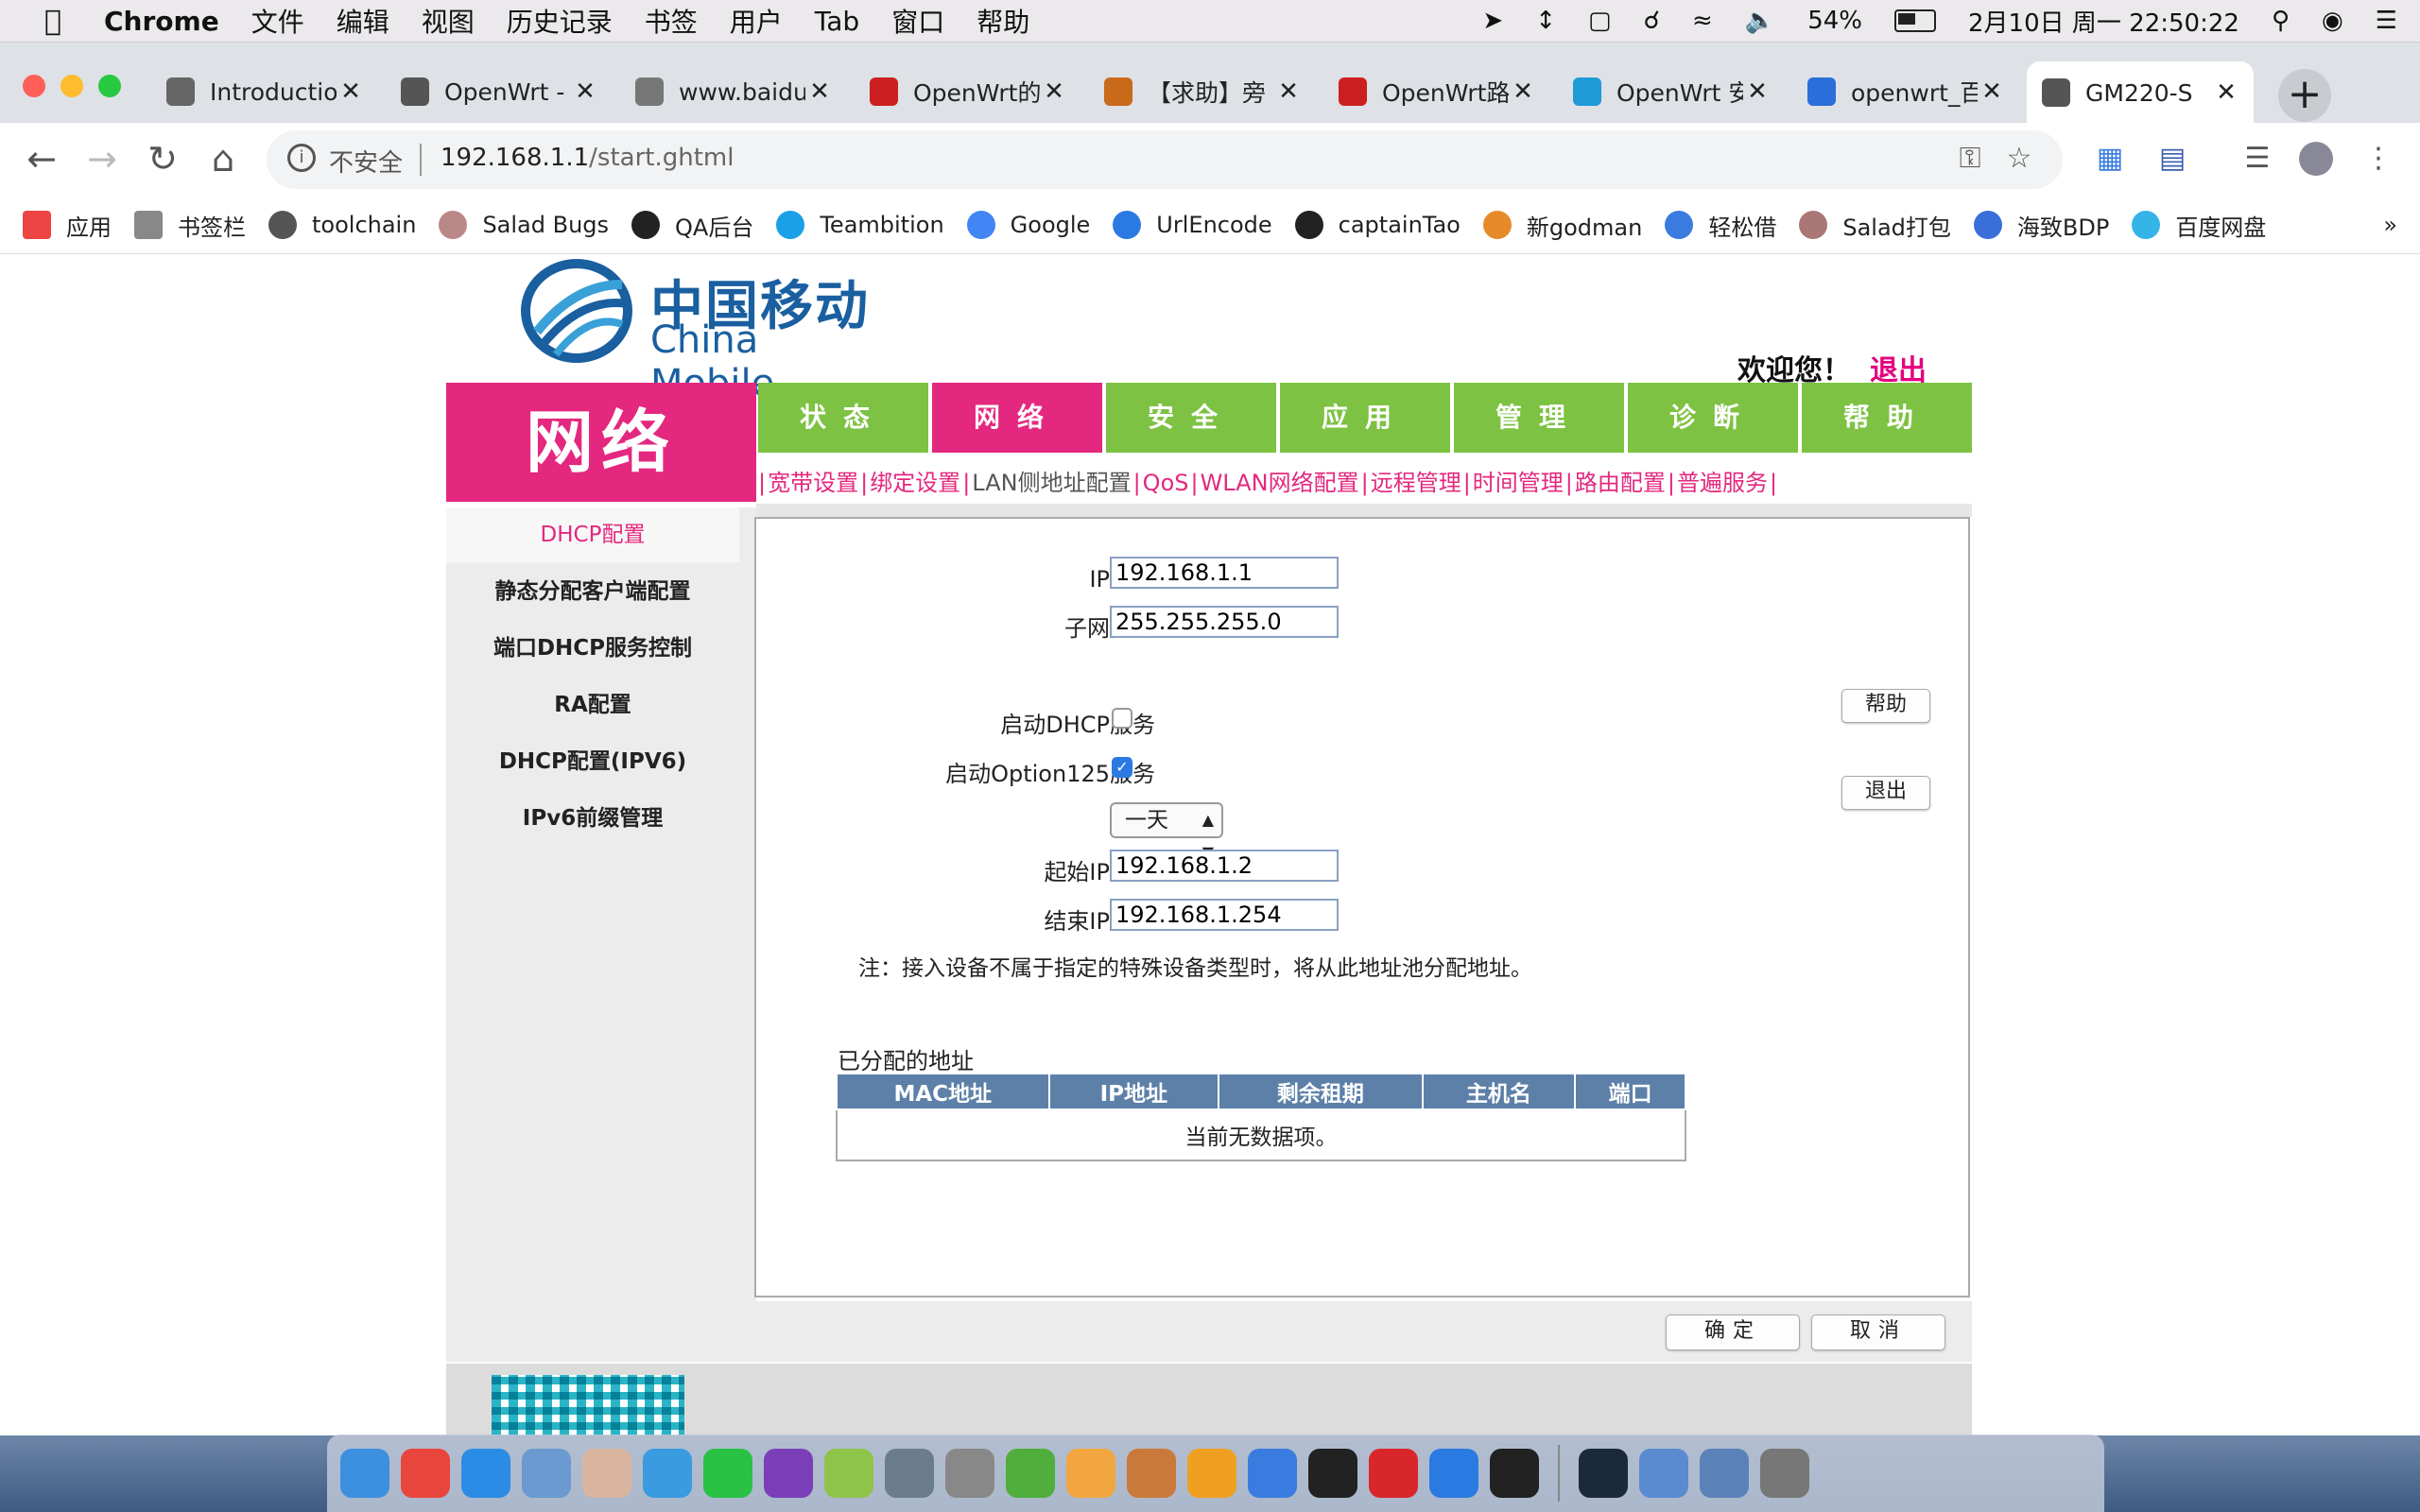 The image size is (2420, 1512). What do you see at coordinates (2281, 21) in the screenshot?
I see `spotlight-icon: ⚲` at bounding box center [2281, 21].